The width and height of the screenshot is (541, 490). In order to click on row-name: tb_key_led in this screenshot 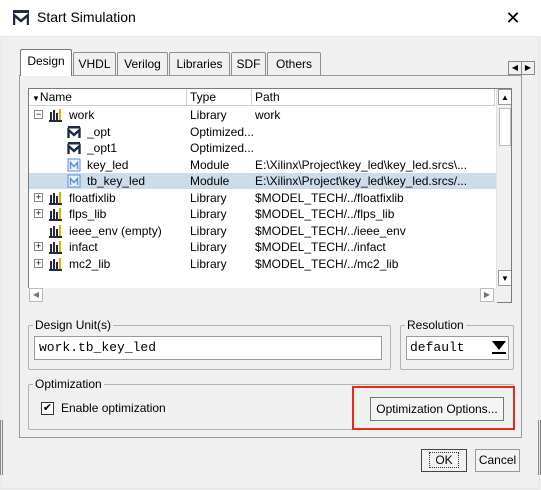, I will do `click(116, 181)`.